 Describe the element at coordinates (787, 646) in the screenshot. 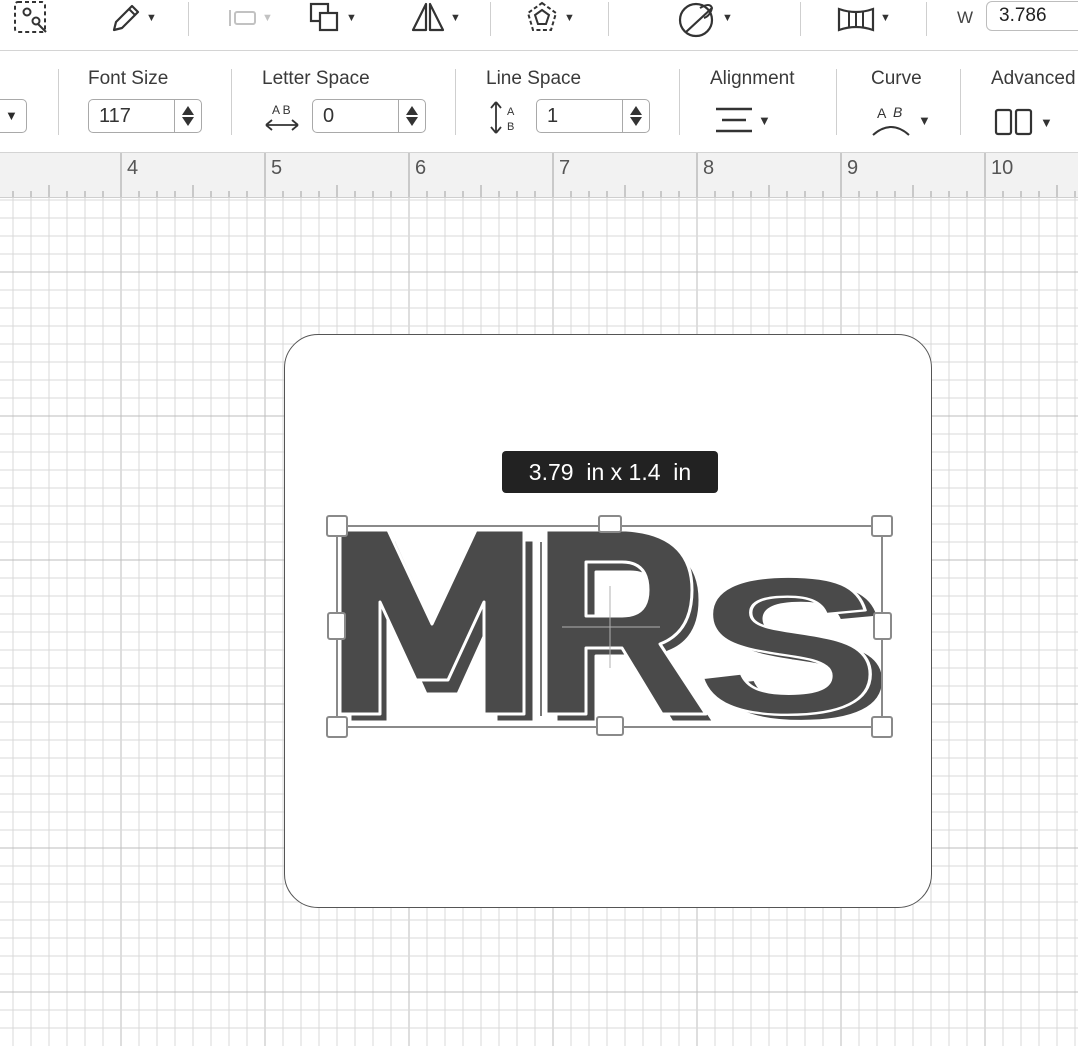

I see `svg-text: S` at that location.